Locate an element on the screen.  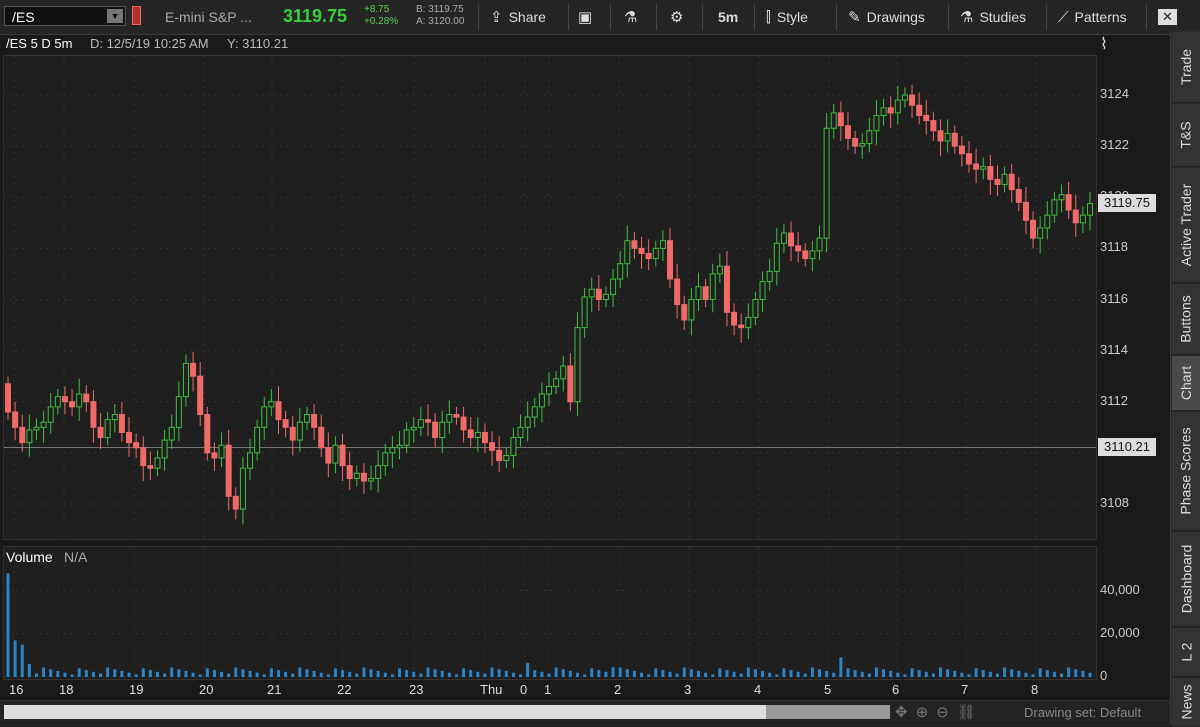
snapshot-button: ▣ is located at coordinates (588, 17).